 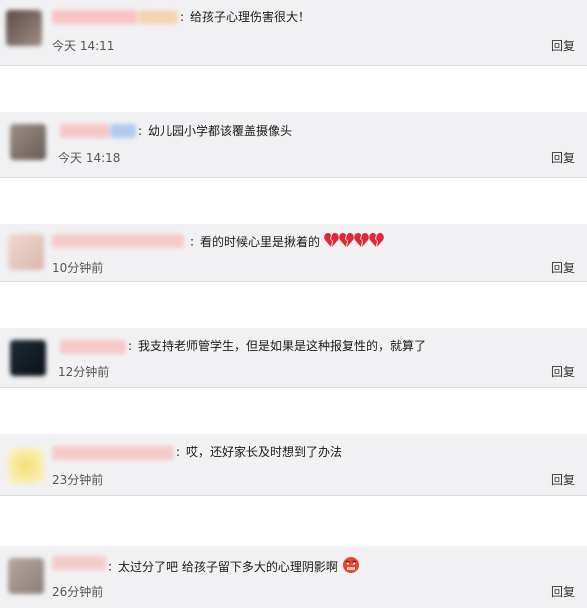 What do you see at coordinates (351, 567) in the screenshot?
I see `angry-face-icon` at bounding box center [351, 567].